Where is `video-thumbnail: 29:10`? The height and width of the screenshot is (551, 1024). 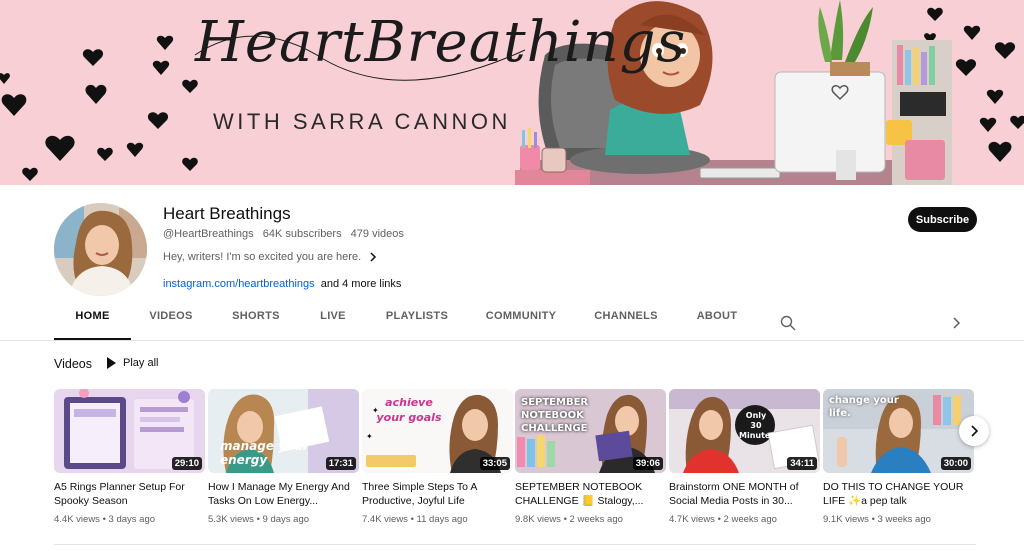 video-thumbnail: 29:10 is located at coordinates (129, 431).